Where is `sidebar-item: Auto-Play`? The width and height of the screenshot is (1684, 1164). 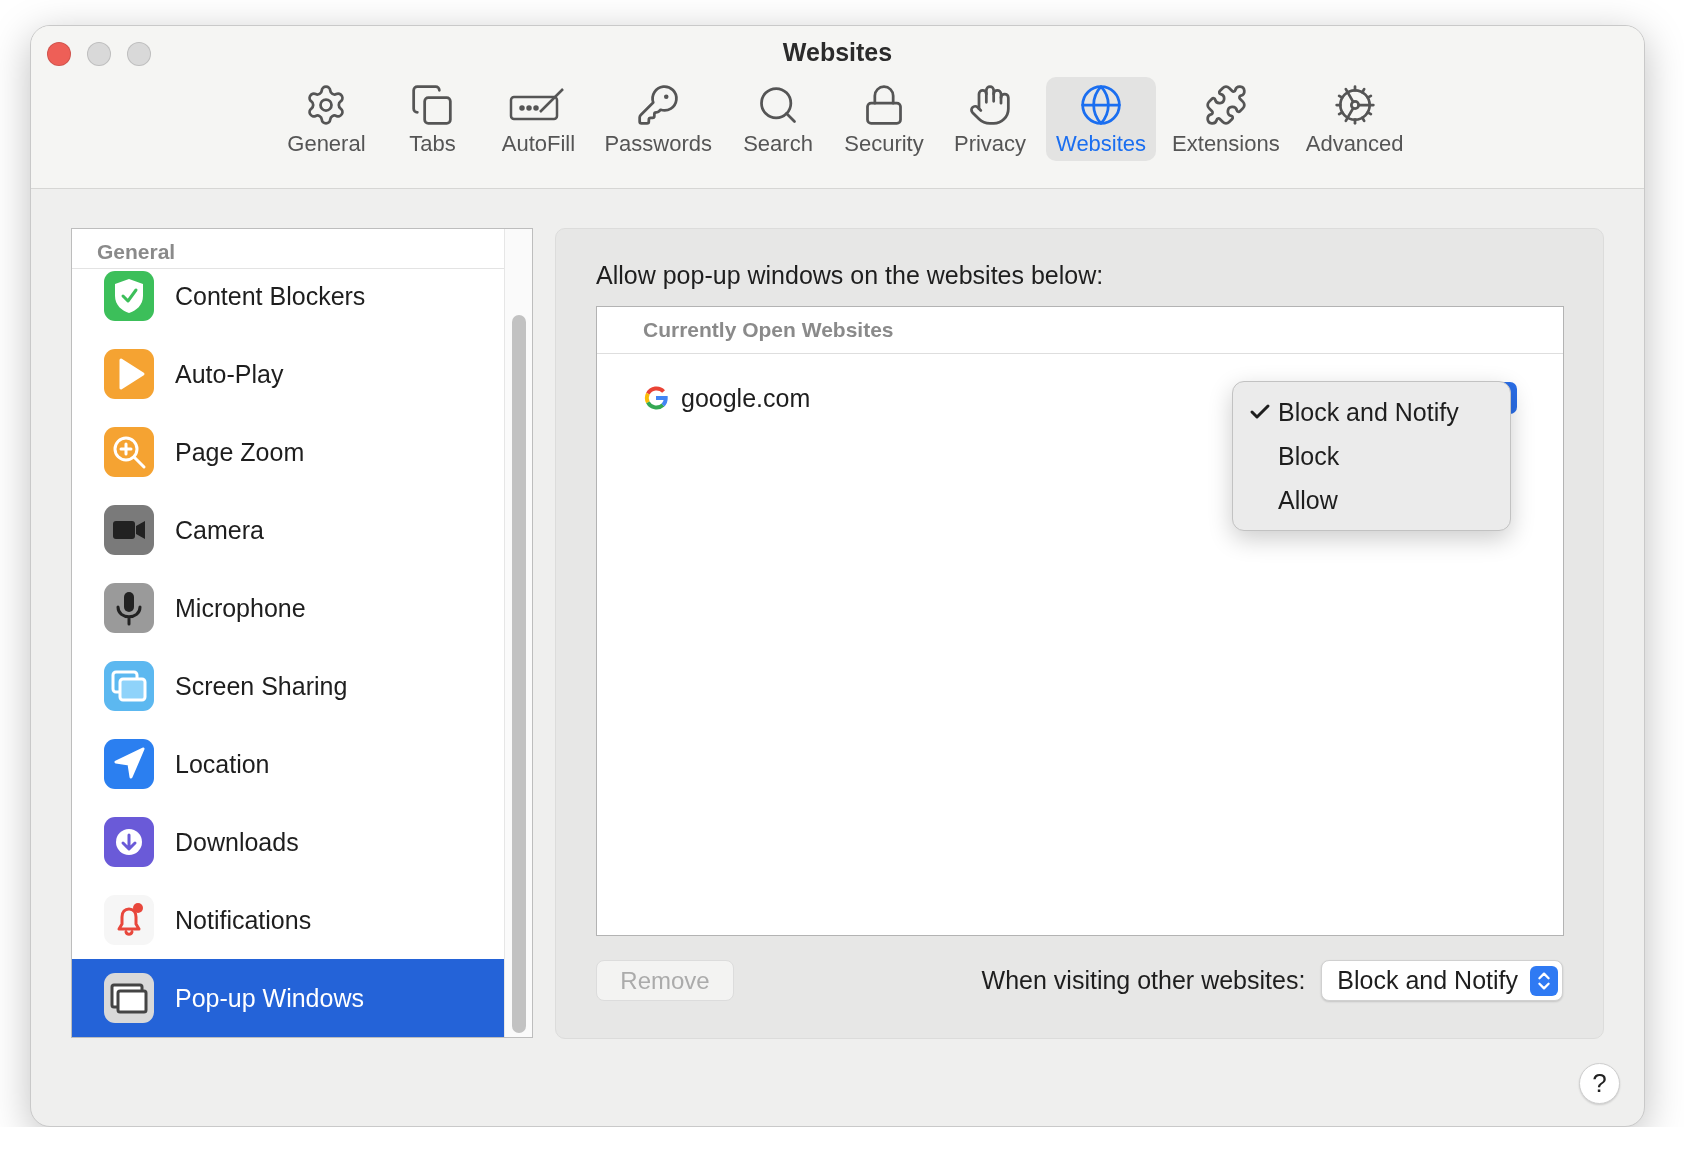
sidebar-item: Auto-Play is located at coordinates (288, 374).